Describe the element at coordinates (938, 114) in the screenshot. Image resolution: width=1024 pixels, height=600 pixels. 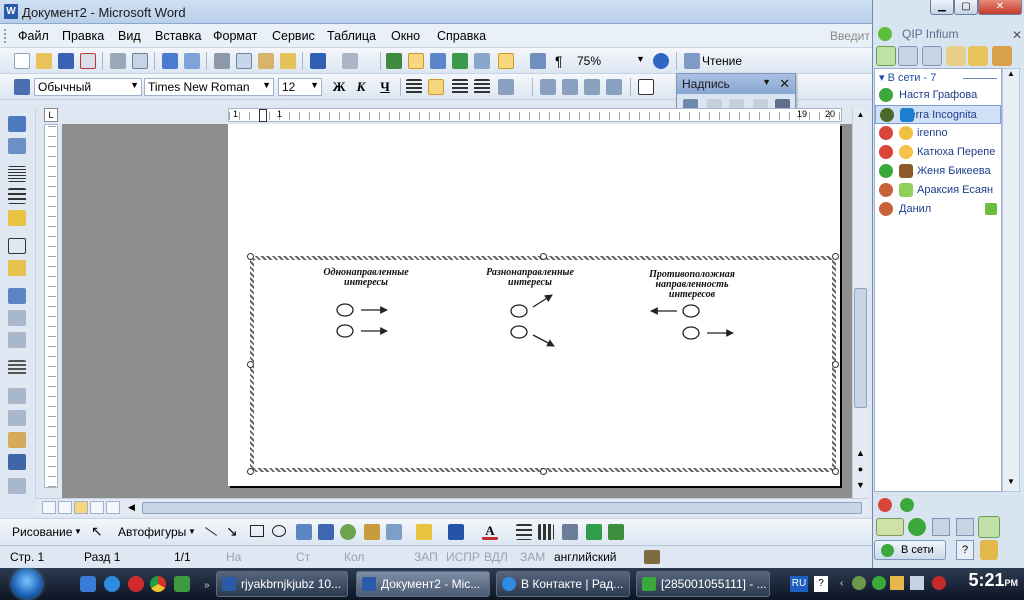
I see `contact-item: Terra Incognita` at that location.